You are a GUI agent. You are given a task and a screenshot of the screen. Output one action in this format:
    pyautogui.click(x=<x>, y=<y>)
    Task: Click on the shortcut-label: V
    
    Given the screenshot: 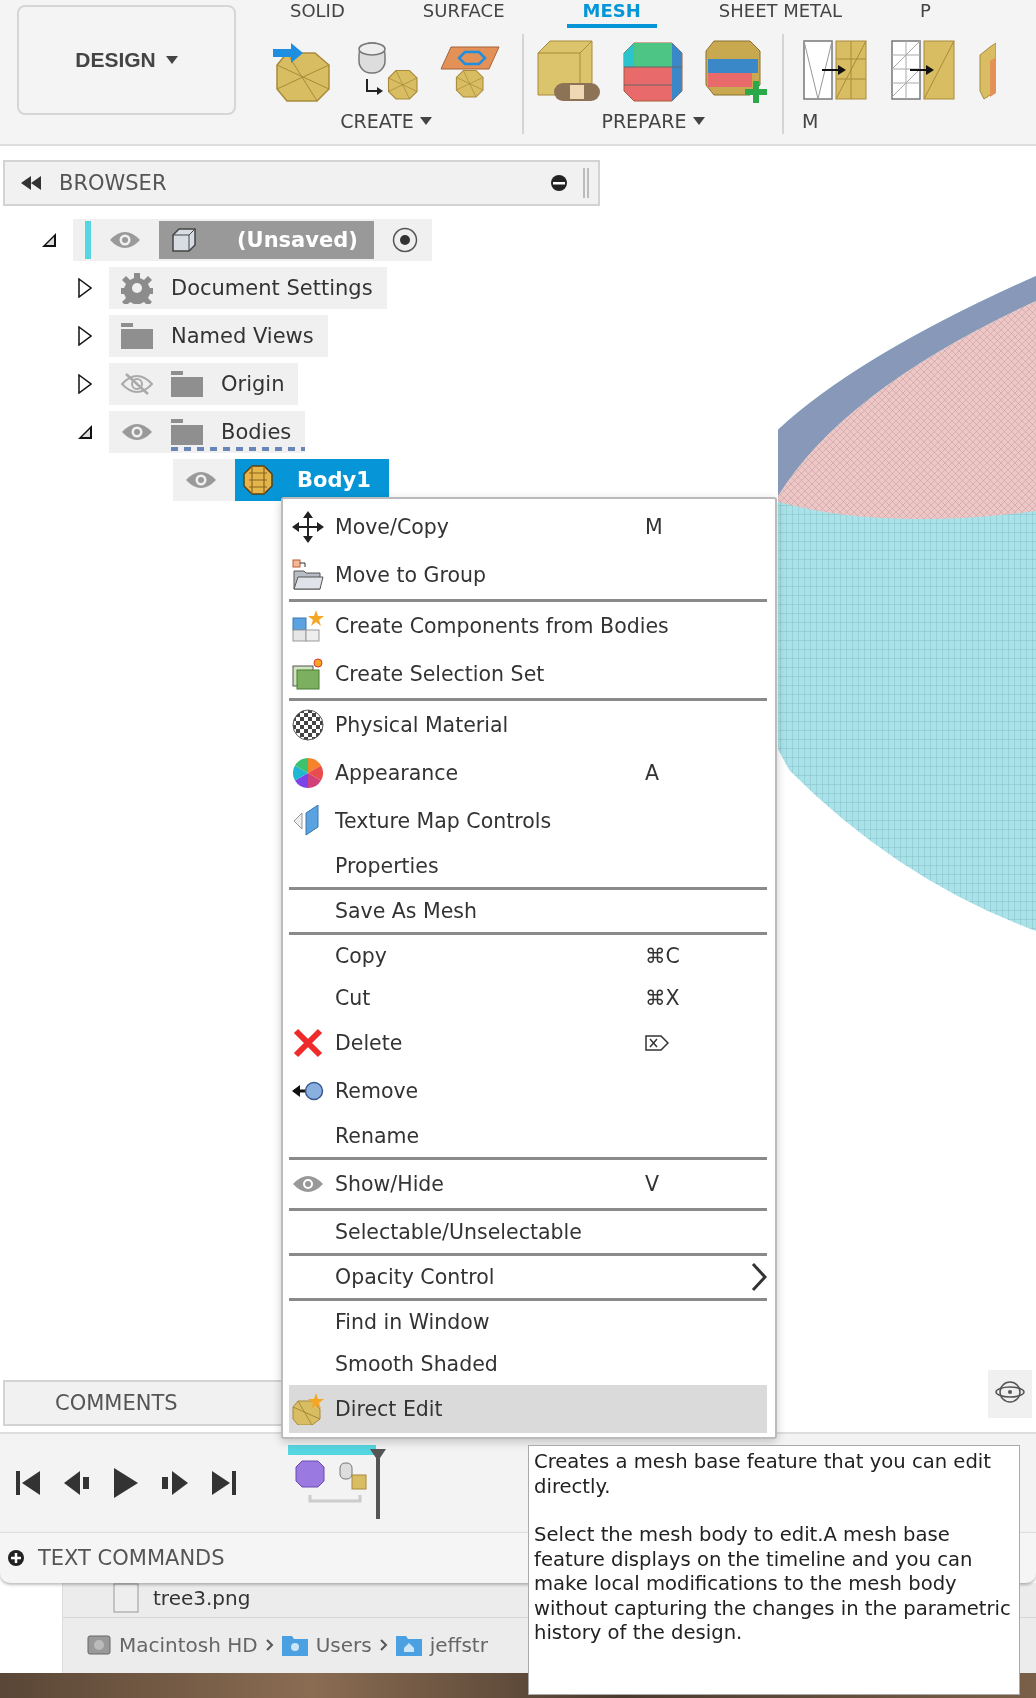 What is the action you would take?
    pyautogui.click(x=652, y=1184)
    